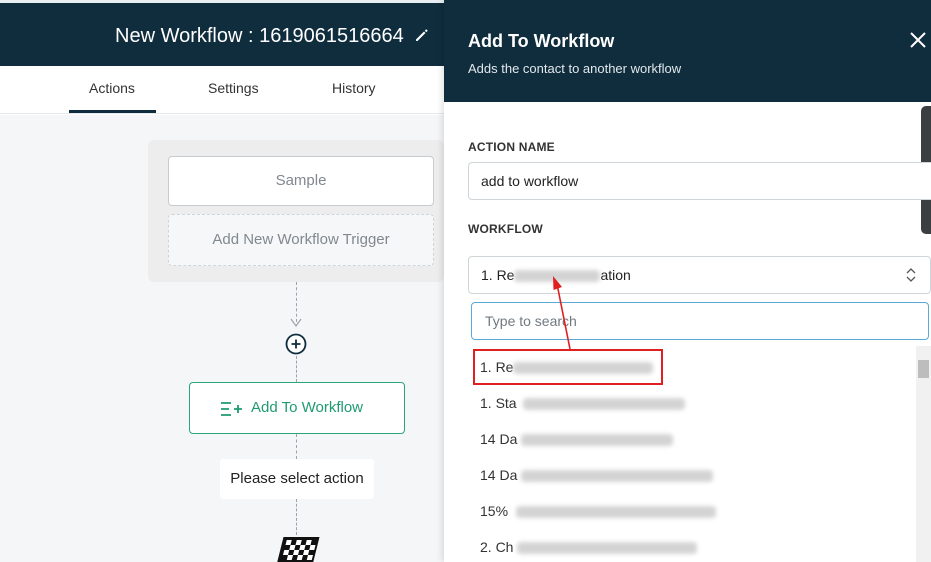  Describe the element at coordinates (307, 407) in the screenshot. I see `node-label: Add To Workflow` at that location.